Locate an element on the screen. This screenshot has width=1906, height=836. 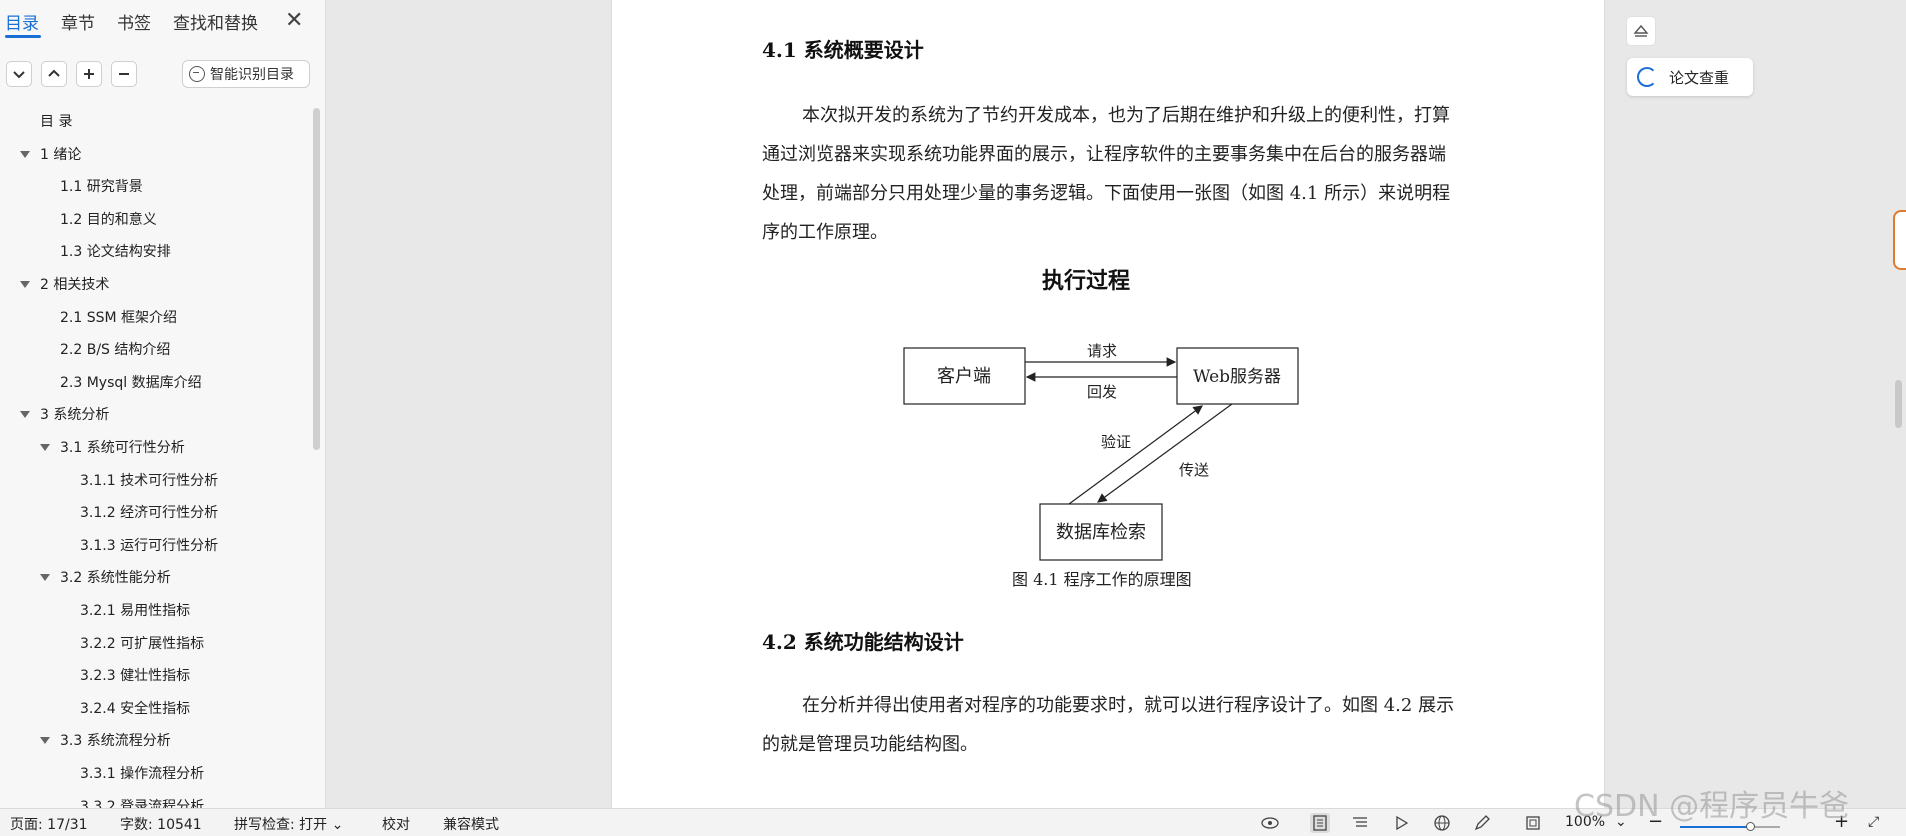
close-icon: ✕ is located at coordinates (294, 20).